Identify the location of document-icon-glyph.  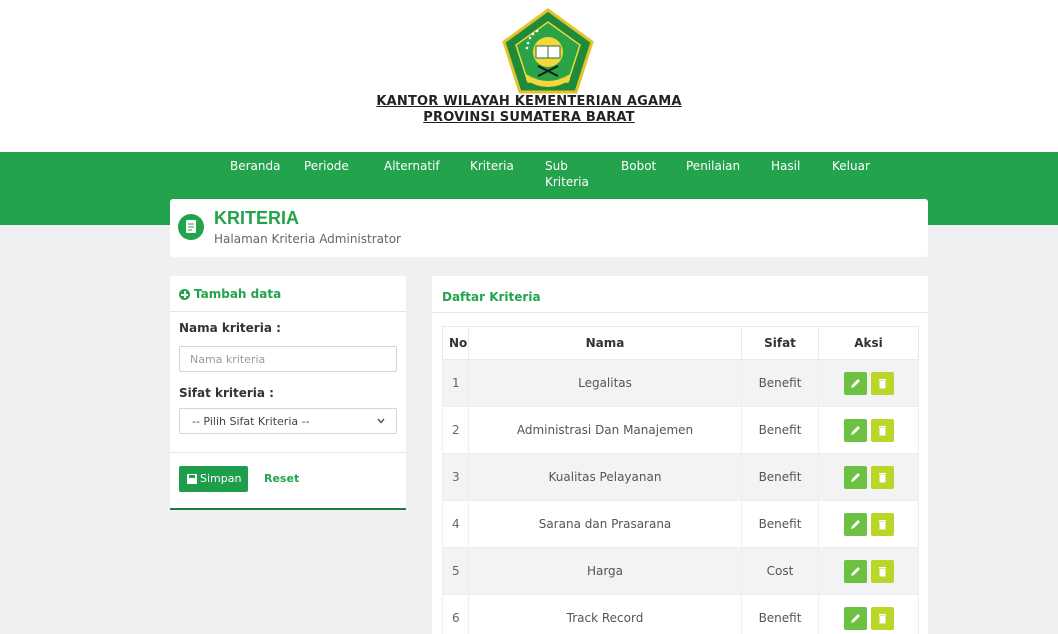
(191, 226).